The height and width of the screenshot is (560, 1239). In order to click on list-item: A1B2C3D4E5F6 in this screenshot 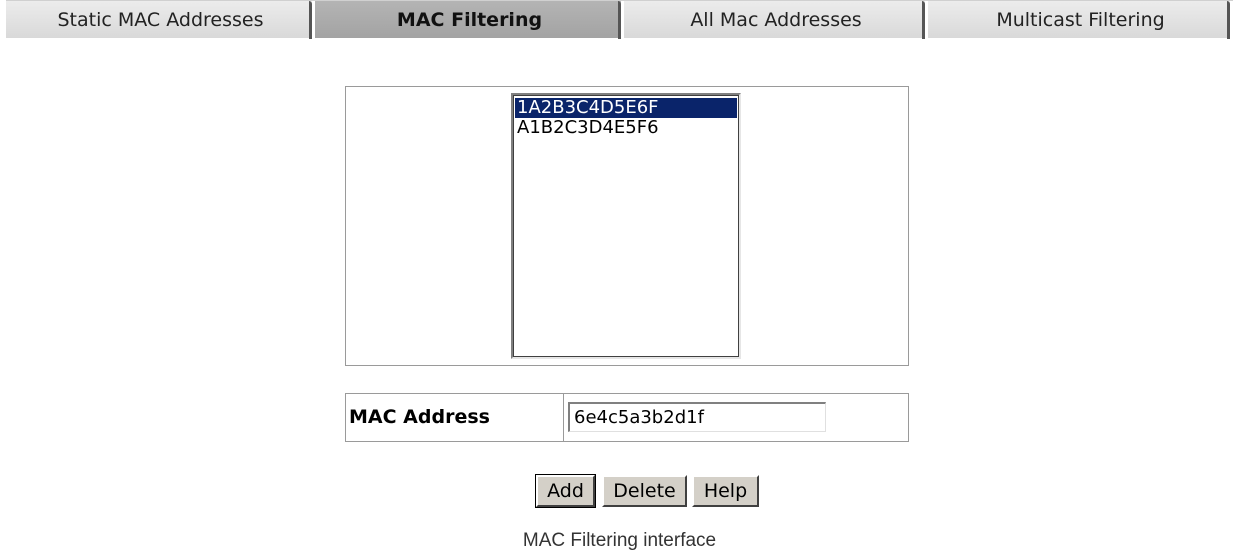, I will do `click(626, 128)`.